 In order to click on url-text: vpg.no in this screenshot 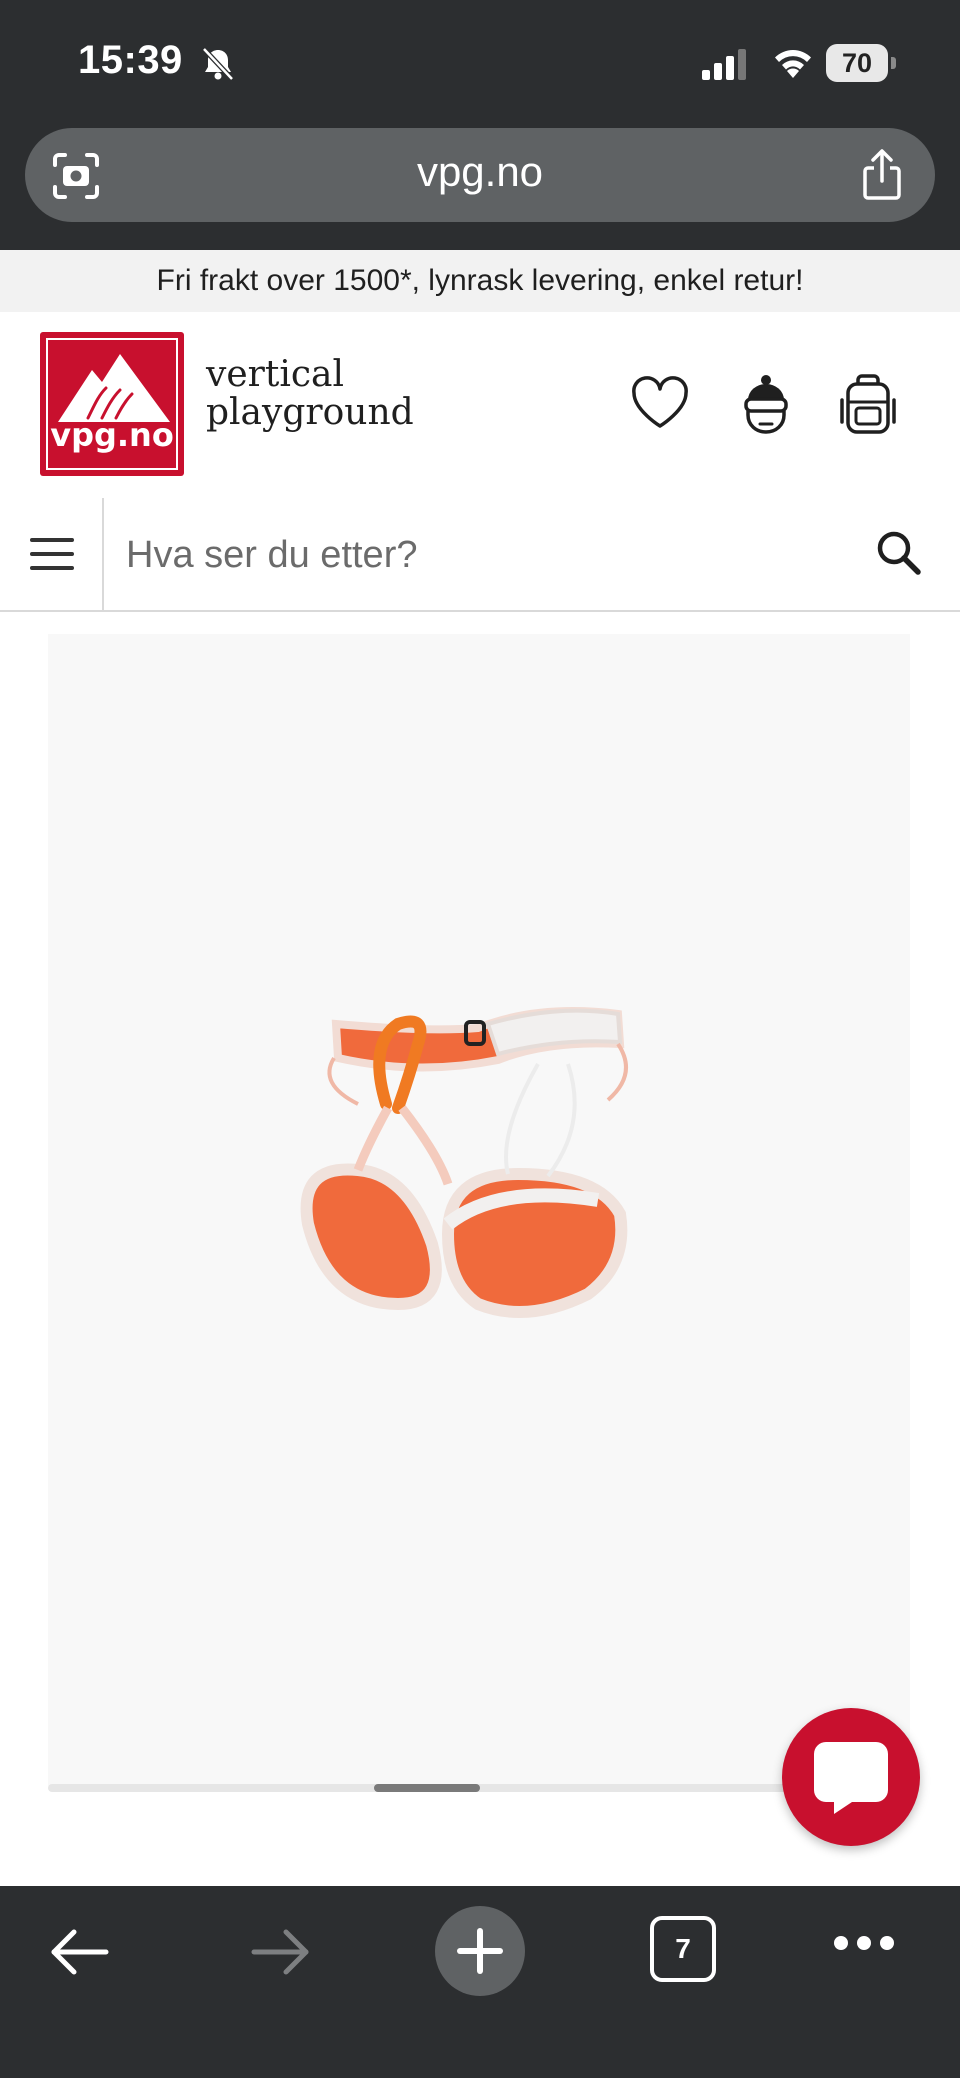, I will do `click(480, 172)`.